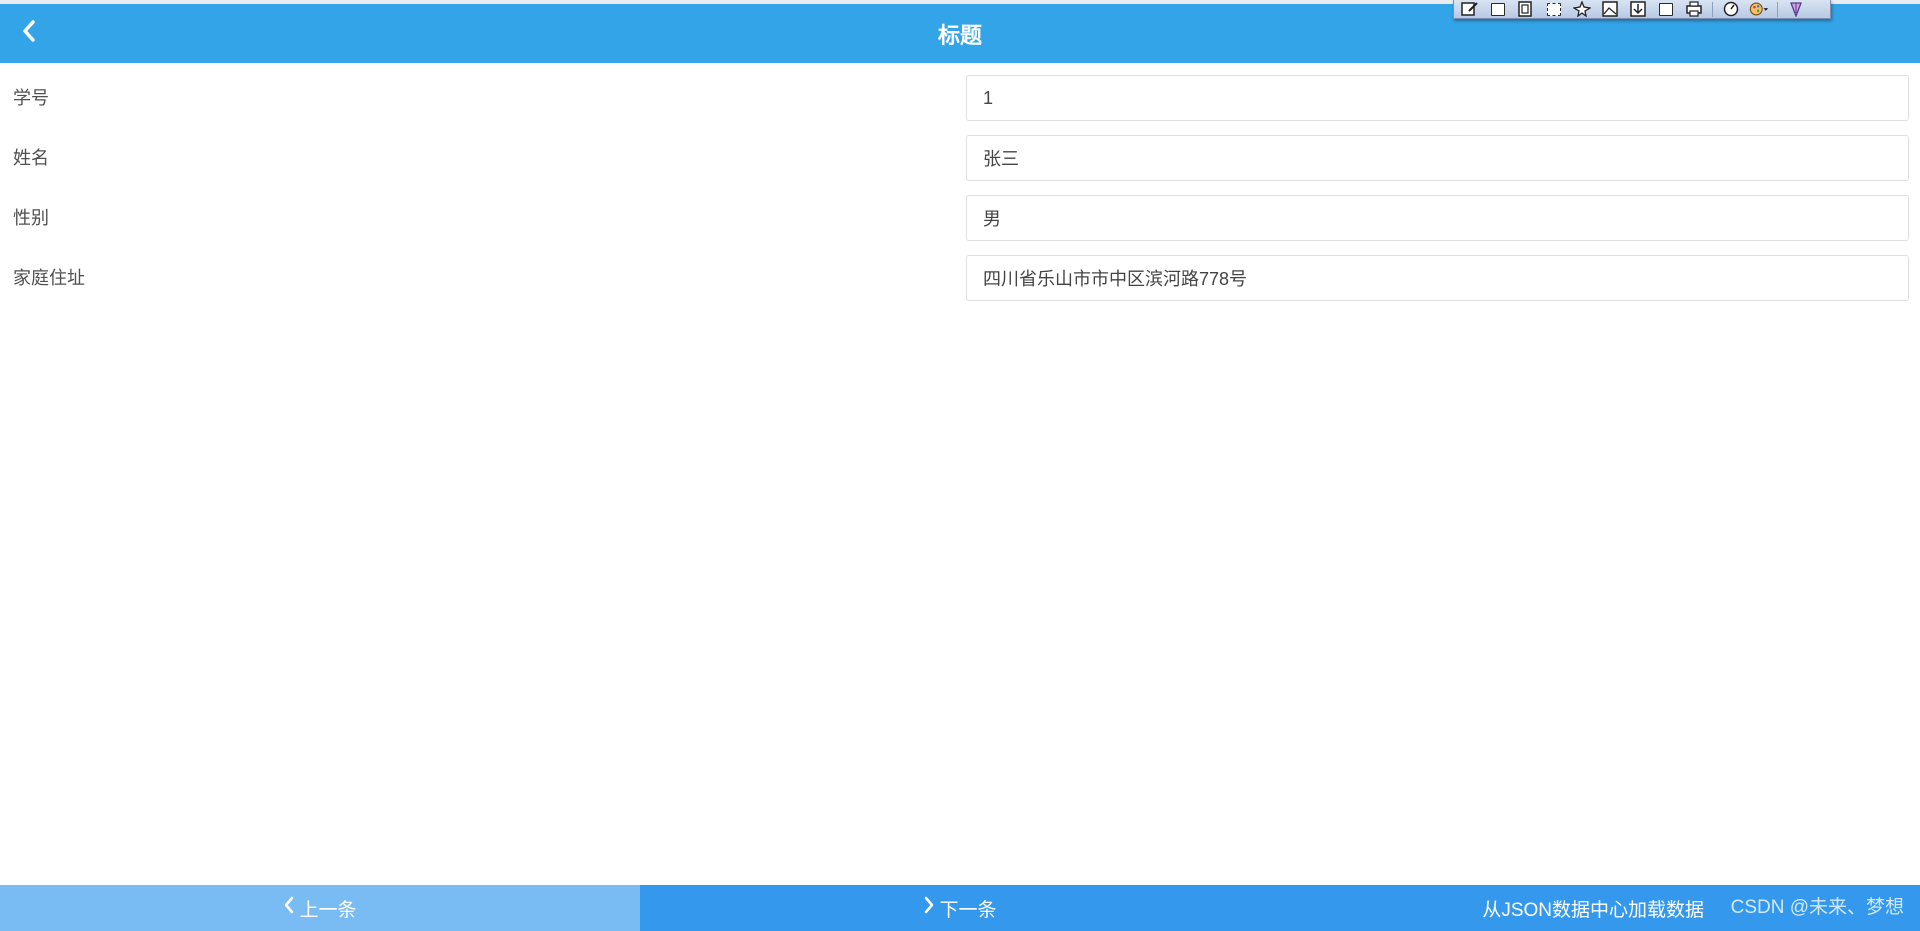 The image size is (1920, 931). What do you see at coordinates (1470, 9) in the screenshot?
I see `edit-icon` at bounding box center [1470, 9].